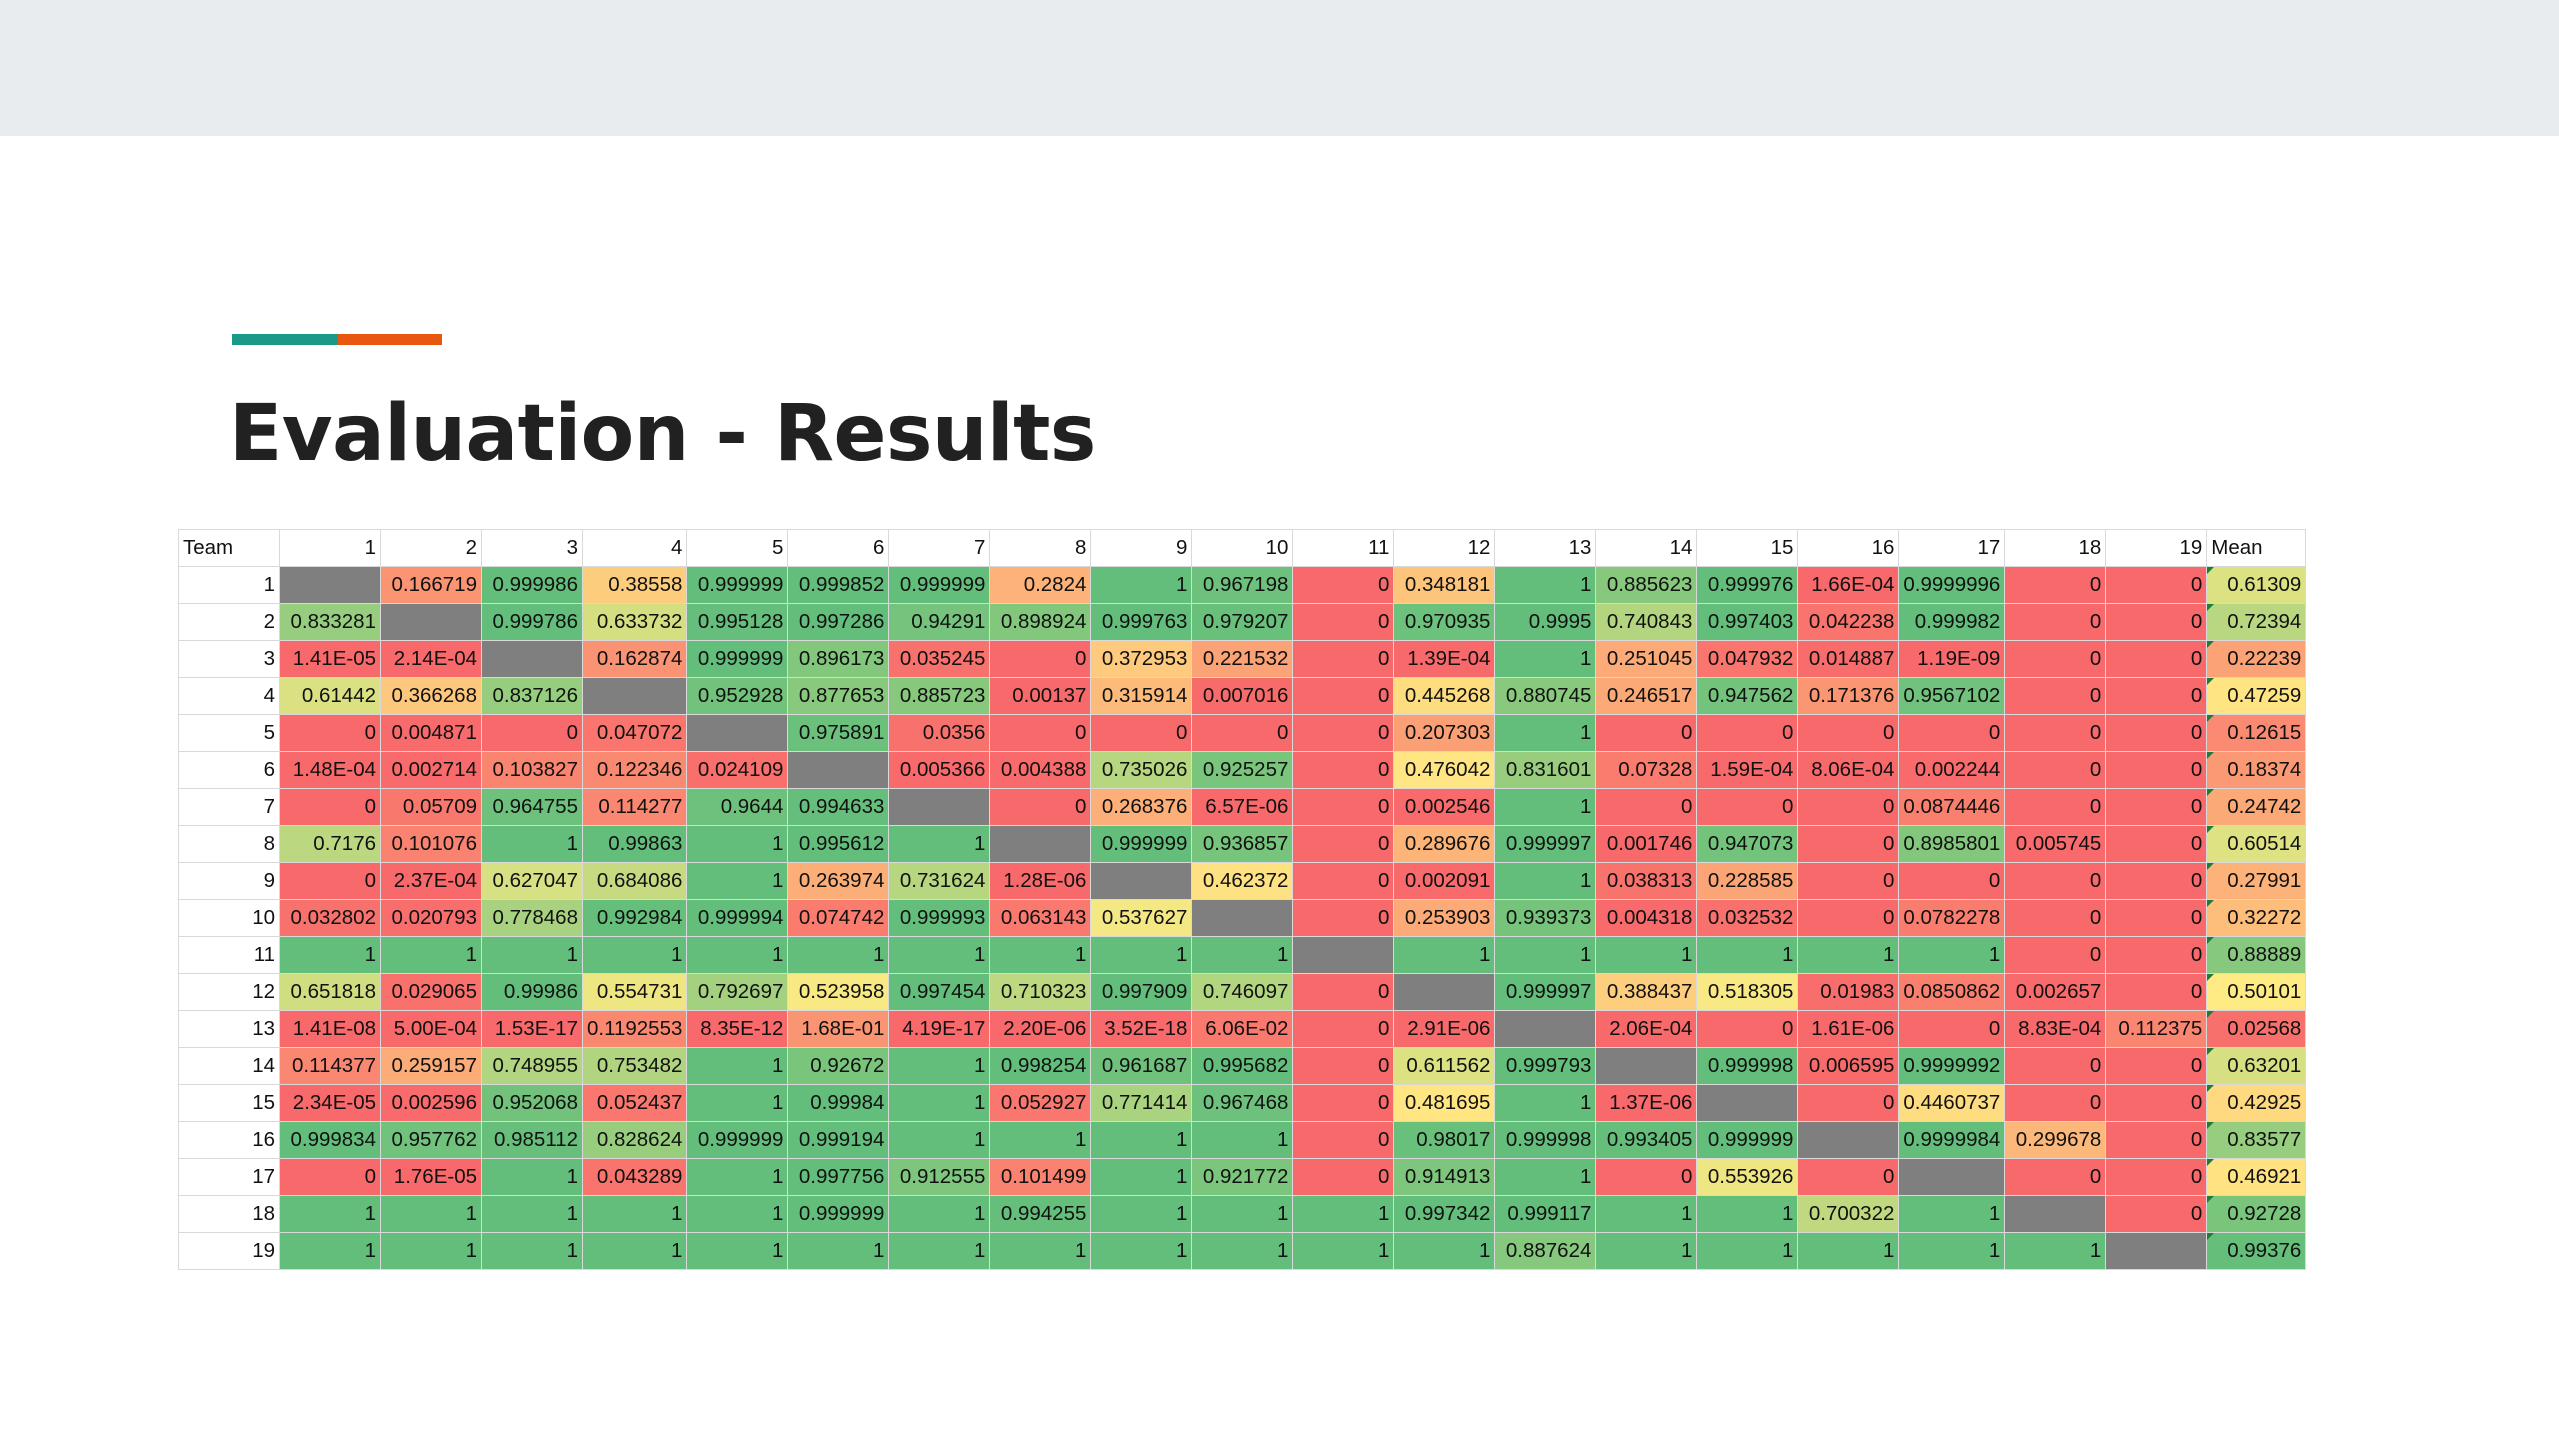  I want to click on heatmap-cell: 1.48E-04, so click(330, 770).